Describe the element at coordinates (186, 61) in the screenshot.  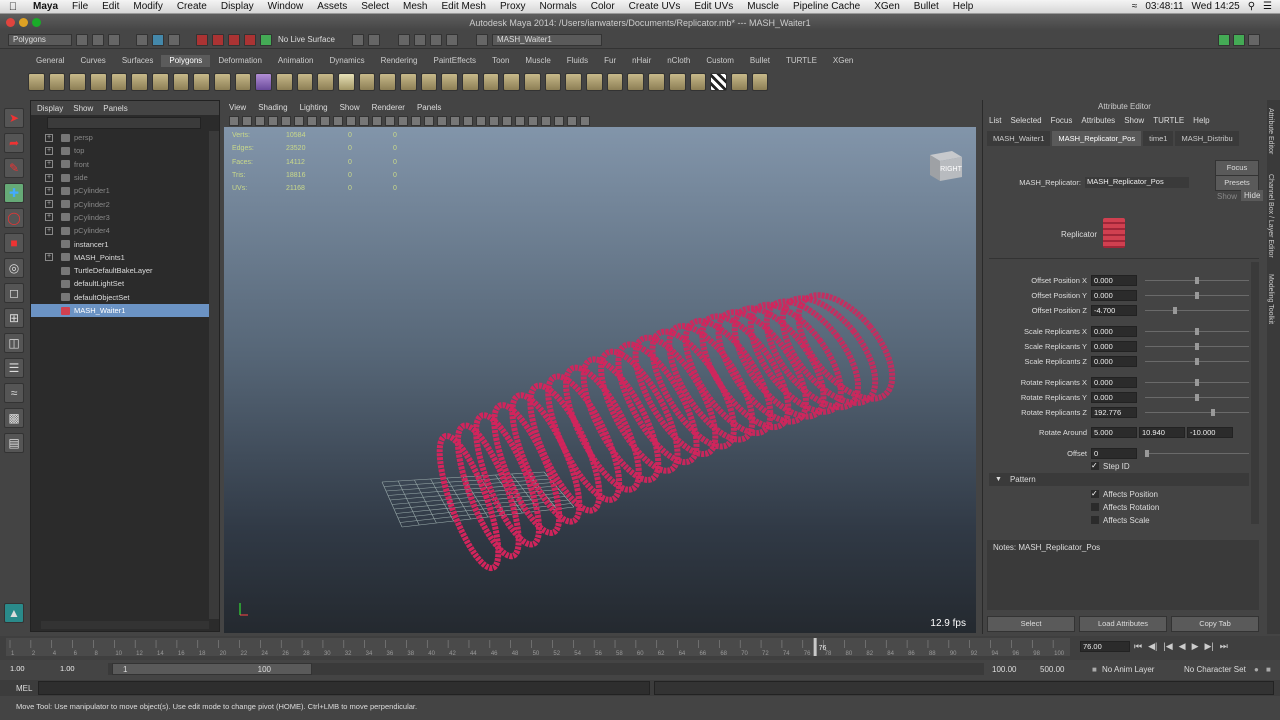
I see `shelf-tab-polygons: Polygons` at that location.